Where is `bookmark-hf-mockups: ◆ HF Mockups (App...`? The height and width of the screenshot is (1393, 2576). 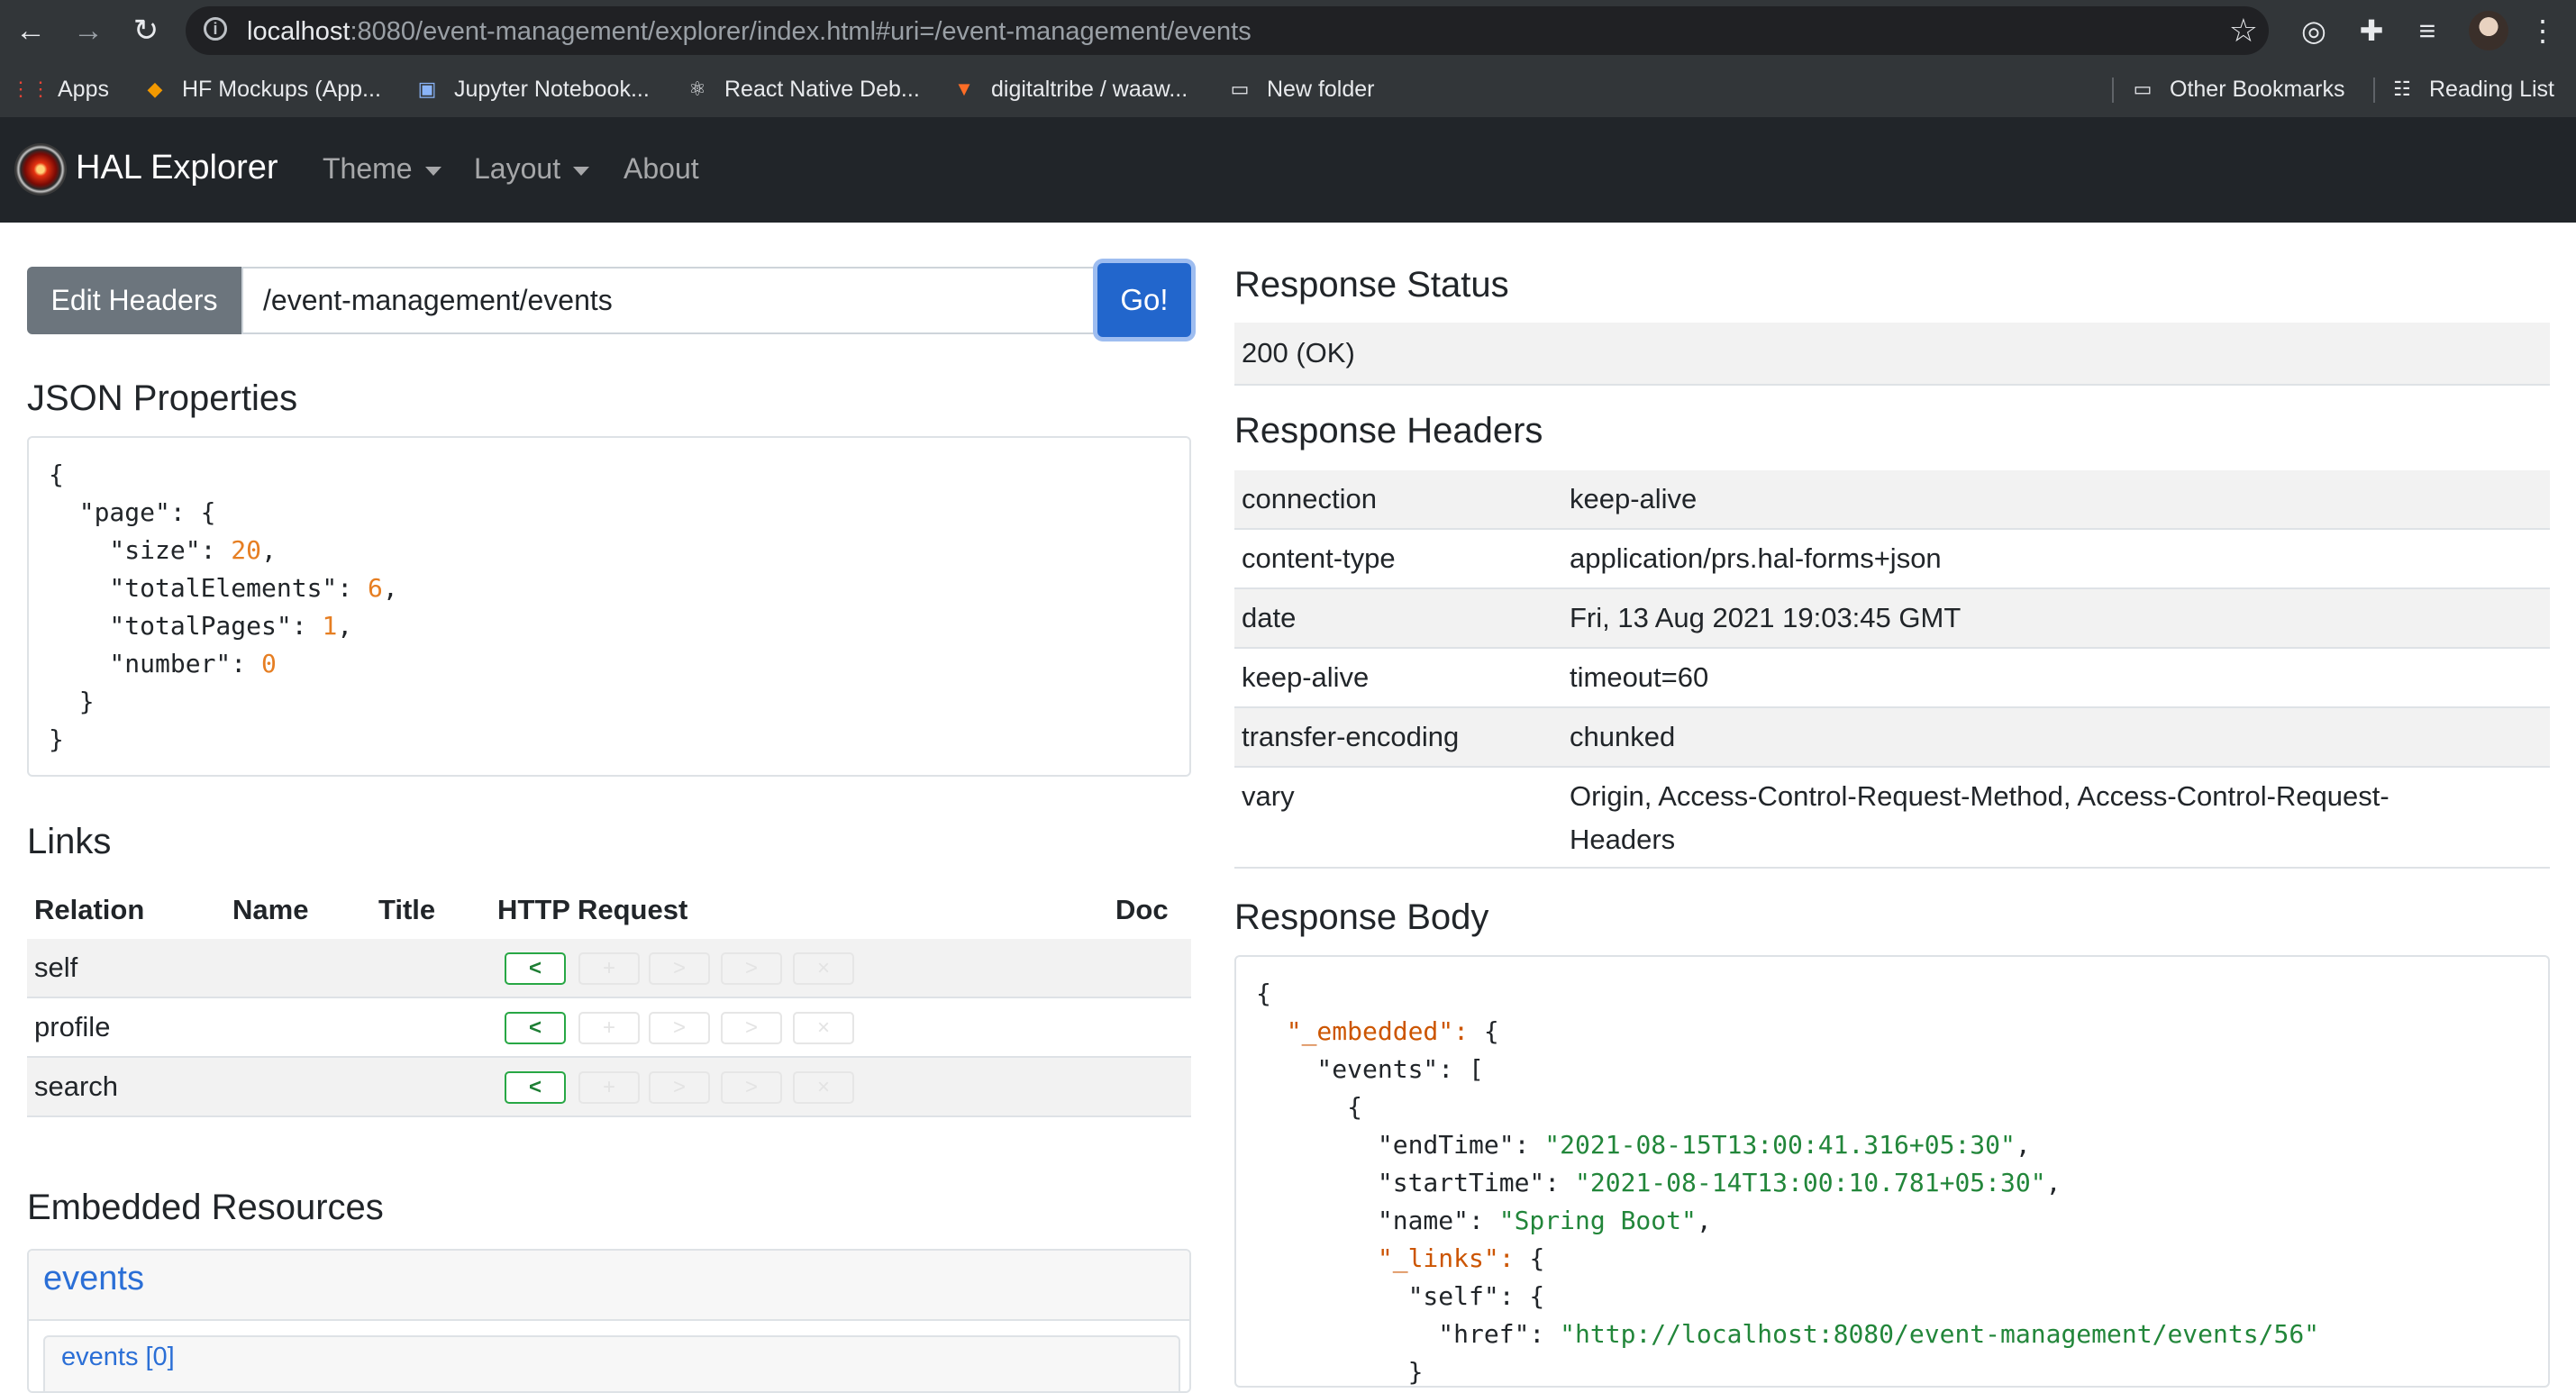 bookmark-hf-mockups: ◆ HF Mockups (App... is located at coordinates (261, 89).